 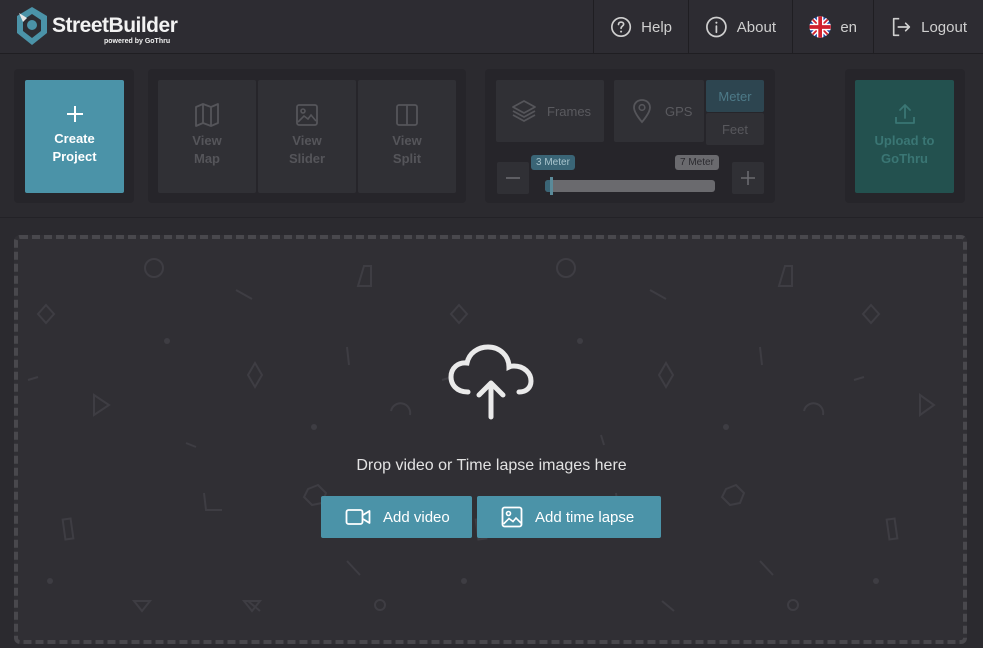 I want to click on increase-distance-button, so click(x=748, y=178).